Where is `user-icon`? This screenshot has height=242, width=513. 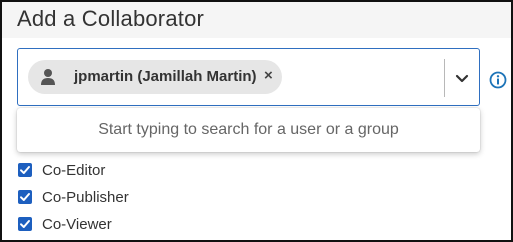
user-icon is located at coordinates (48, 77).